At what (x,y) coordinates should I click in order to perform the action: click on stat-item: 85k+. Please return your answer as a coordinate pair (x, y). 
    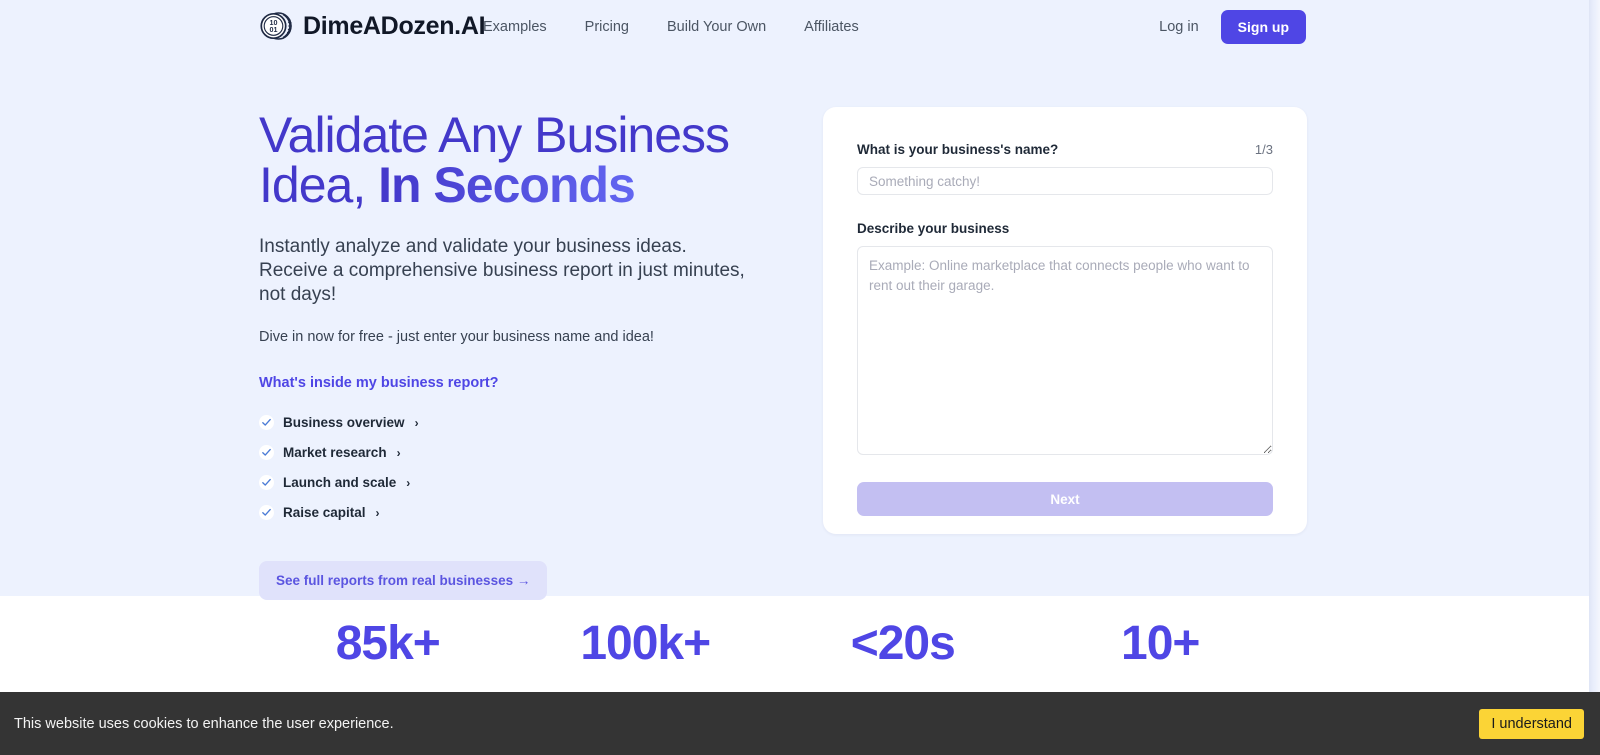
    Looking at the image, I should click on (388, 644).